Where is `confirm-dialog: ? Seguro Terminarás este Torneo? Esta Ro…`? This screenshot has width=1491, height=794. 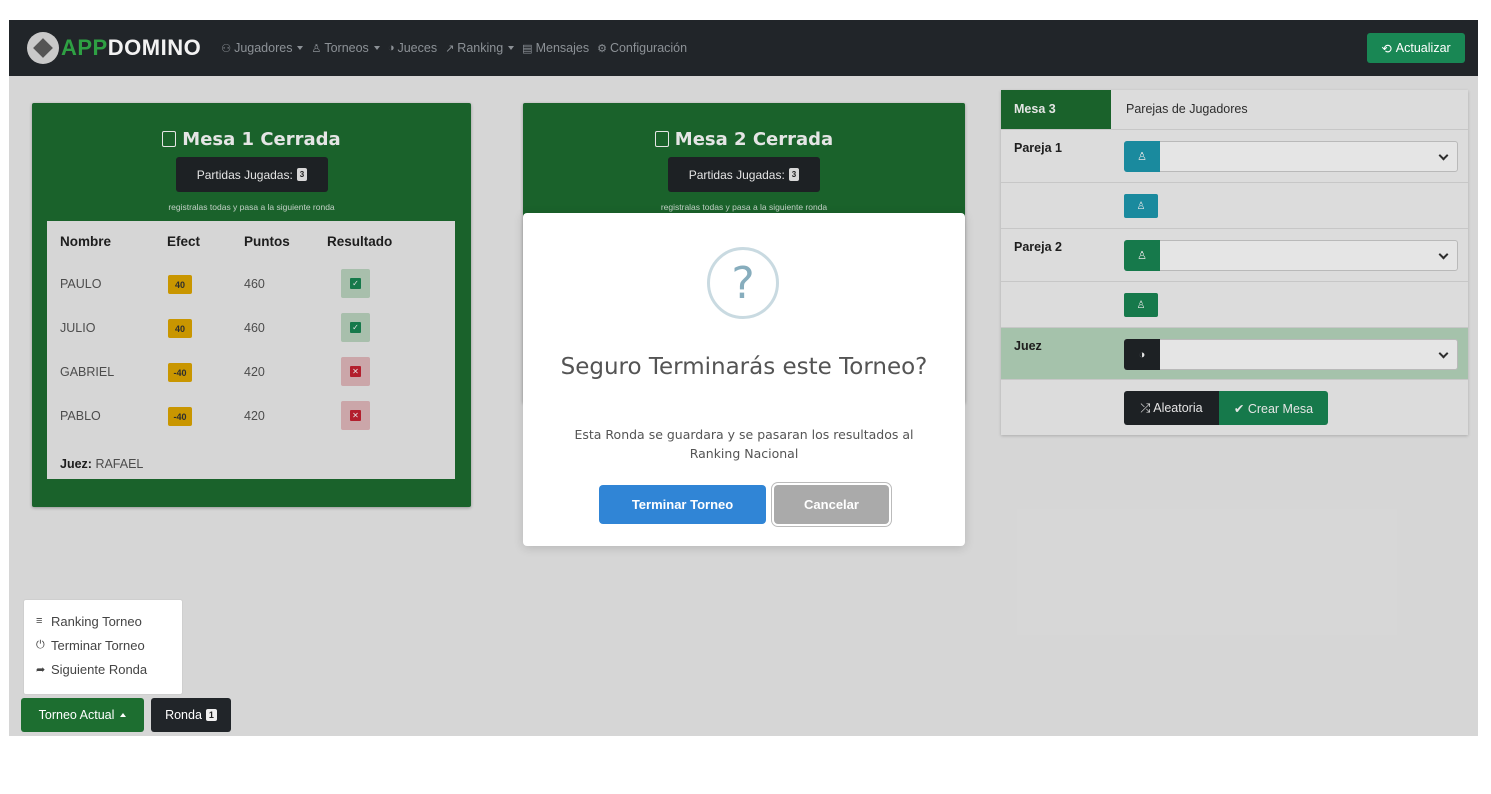
confirm-dialog: ? Seguro Terminarás este Torneo? Esta Ro… is located at coordinates (744, 379).